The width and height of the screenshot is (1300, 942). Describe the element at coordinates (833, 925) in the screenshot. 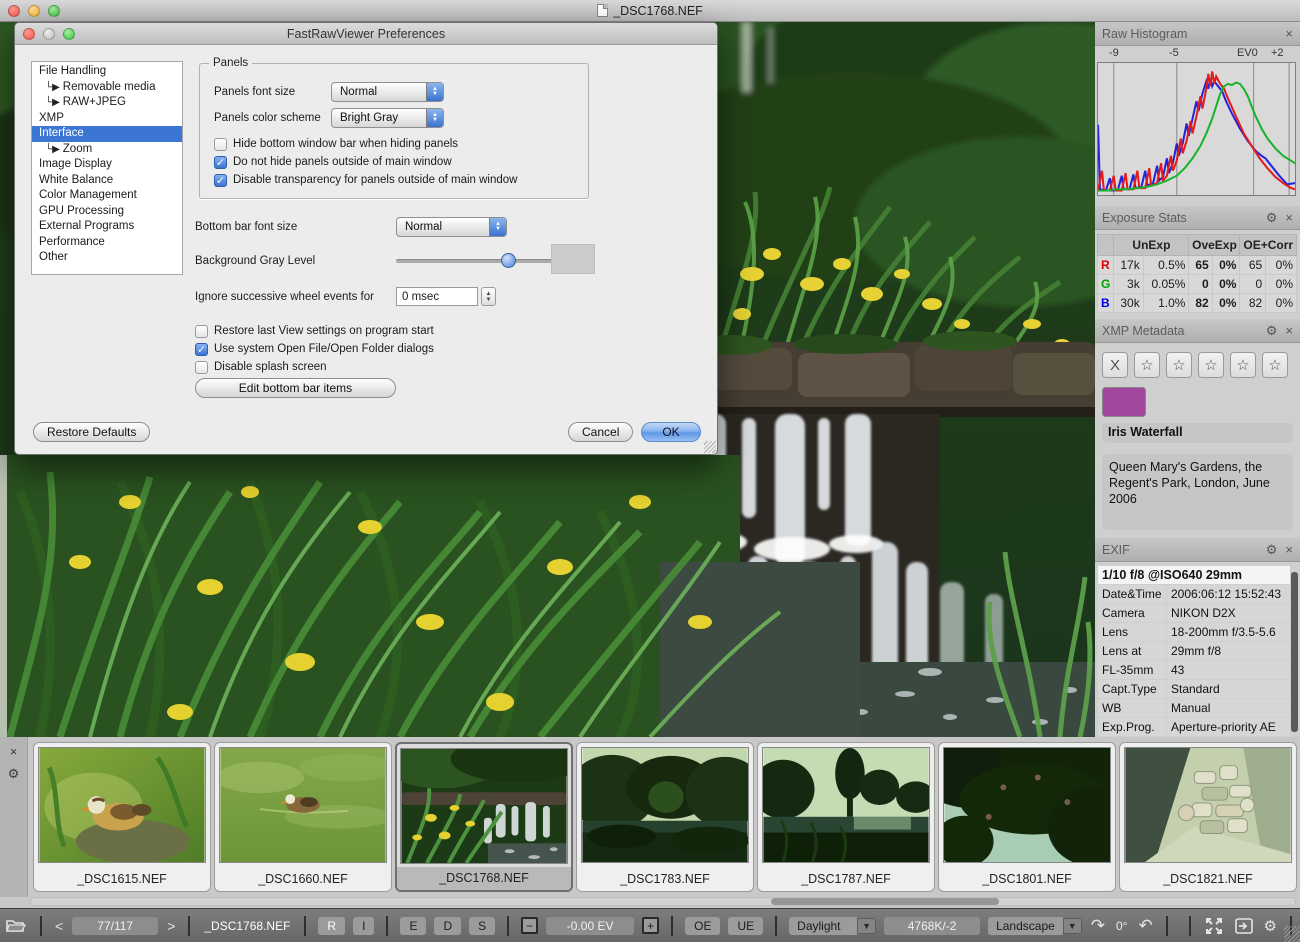

I see `white-balance-dropdown: Daylight ▼` at that location.